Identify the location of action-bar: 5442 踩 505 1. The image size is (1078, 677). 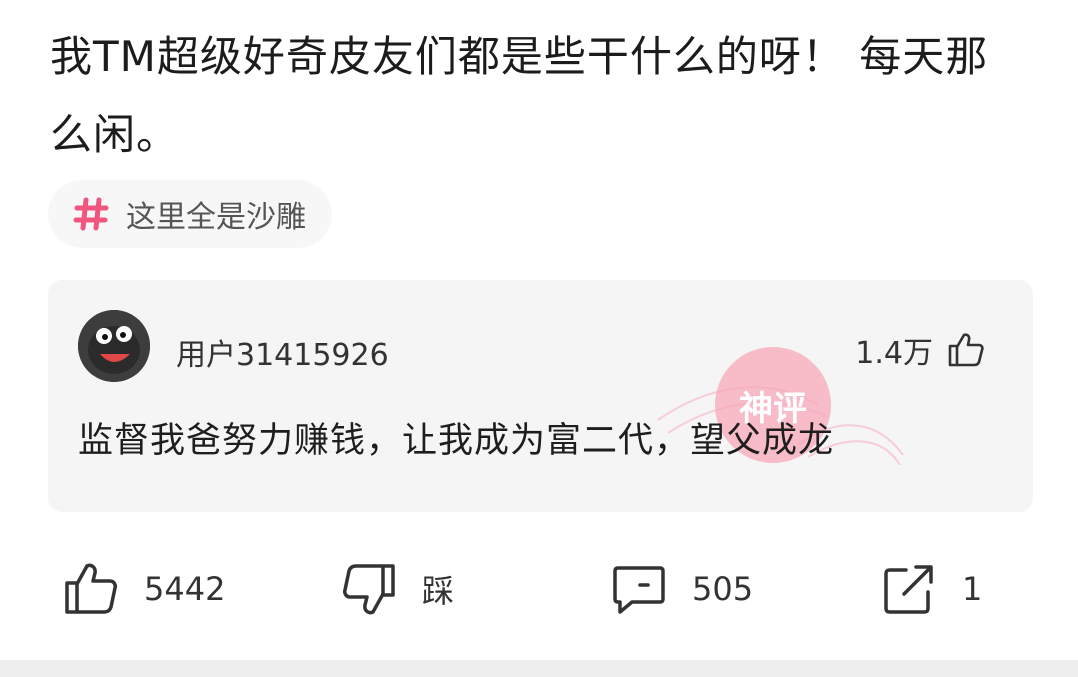
(539, 590).